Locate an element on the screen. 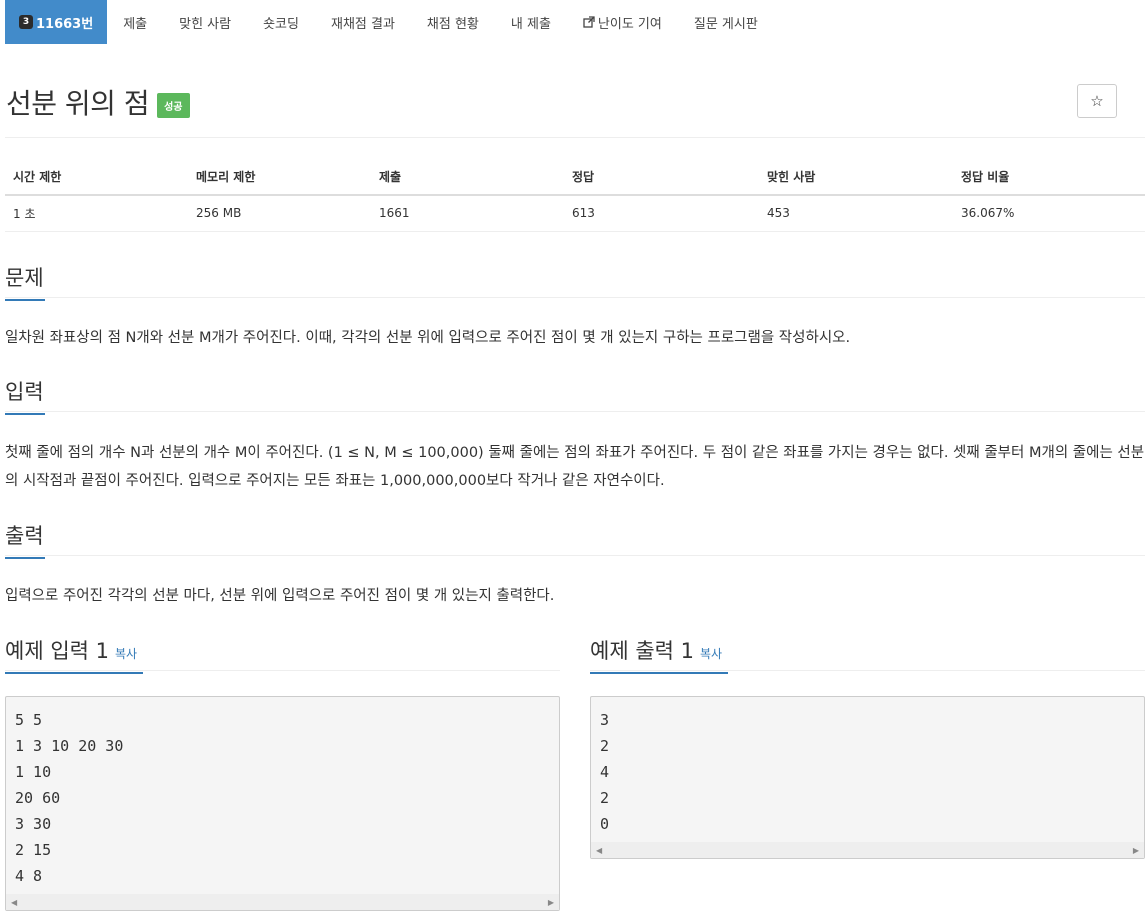 The height and width of the screenshot is (915, 1147). tab-solved-users: 맞힌 사람 is located at coordinates (205, 22).